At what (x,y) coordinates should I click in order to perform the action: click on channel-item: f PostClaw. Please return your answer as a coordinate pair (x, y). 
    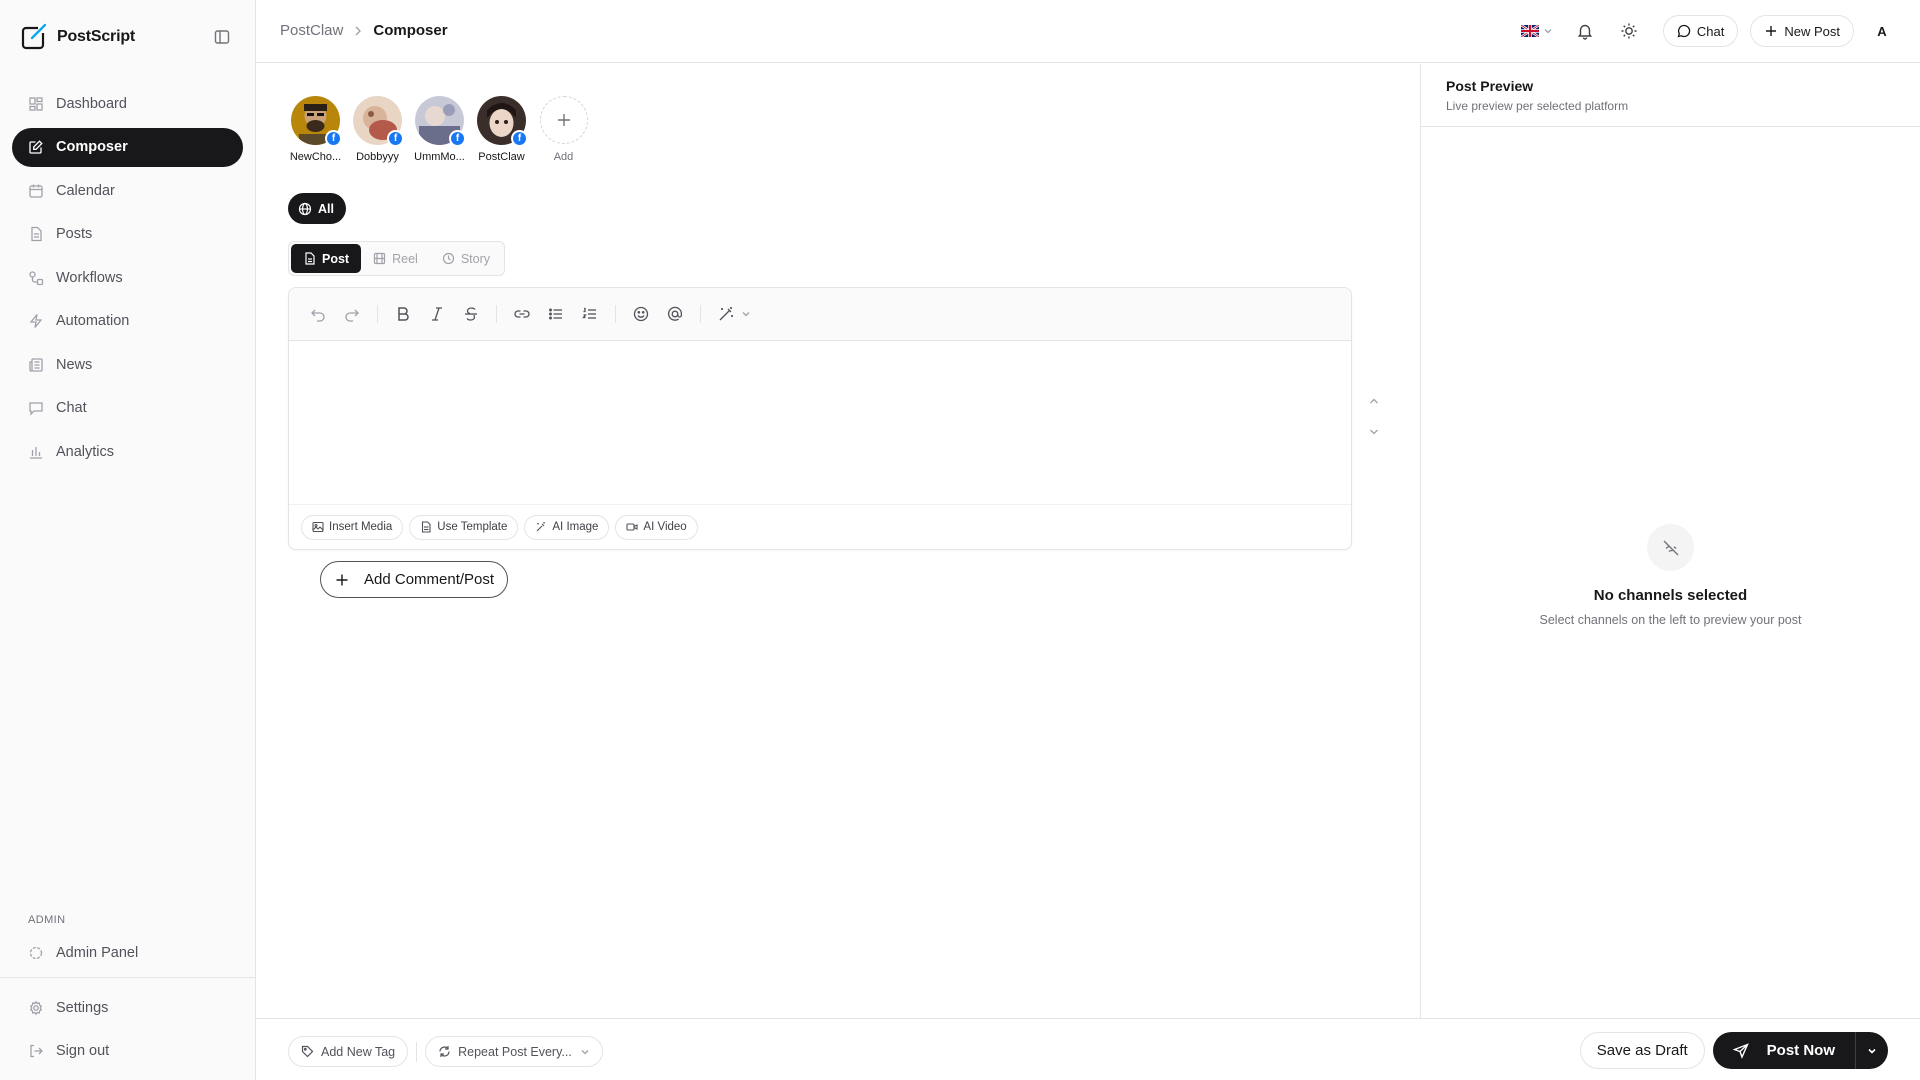
    Looking at the image, I should click on (501, 129).